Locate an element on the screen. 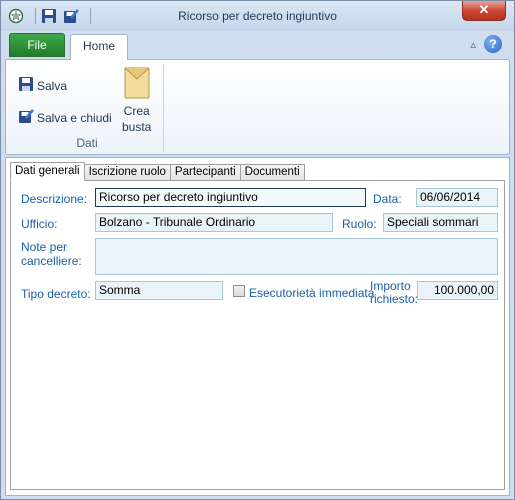 Image resolution: width=515 pixels, height=500 pixels. ruolo-label: Ruolo: is located at coordinates (359, 224).